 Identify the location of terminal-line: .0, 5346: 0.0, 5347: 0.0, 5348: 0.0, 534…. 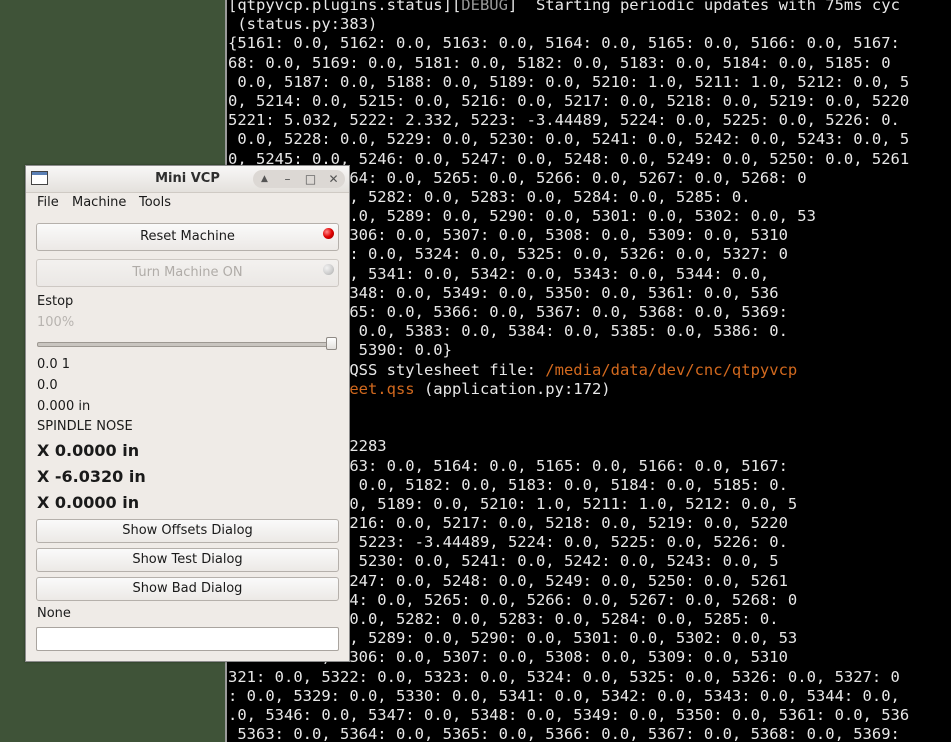
(568, 715).